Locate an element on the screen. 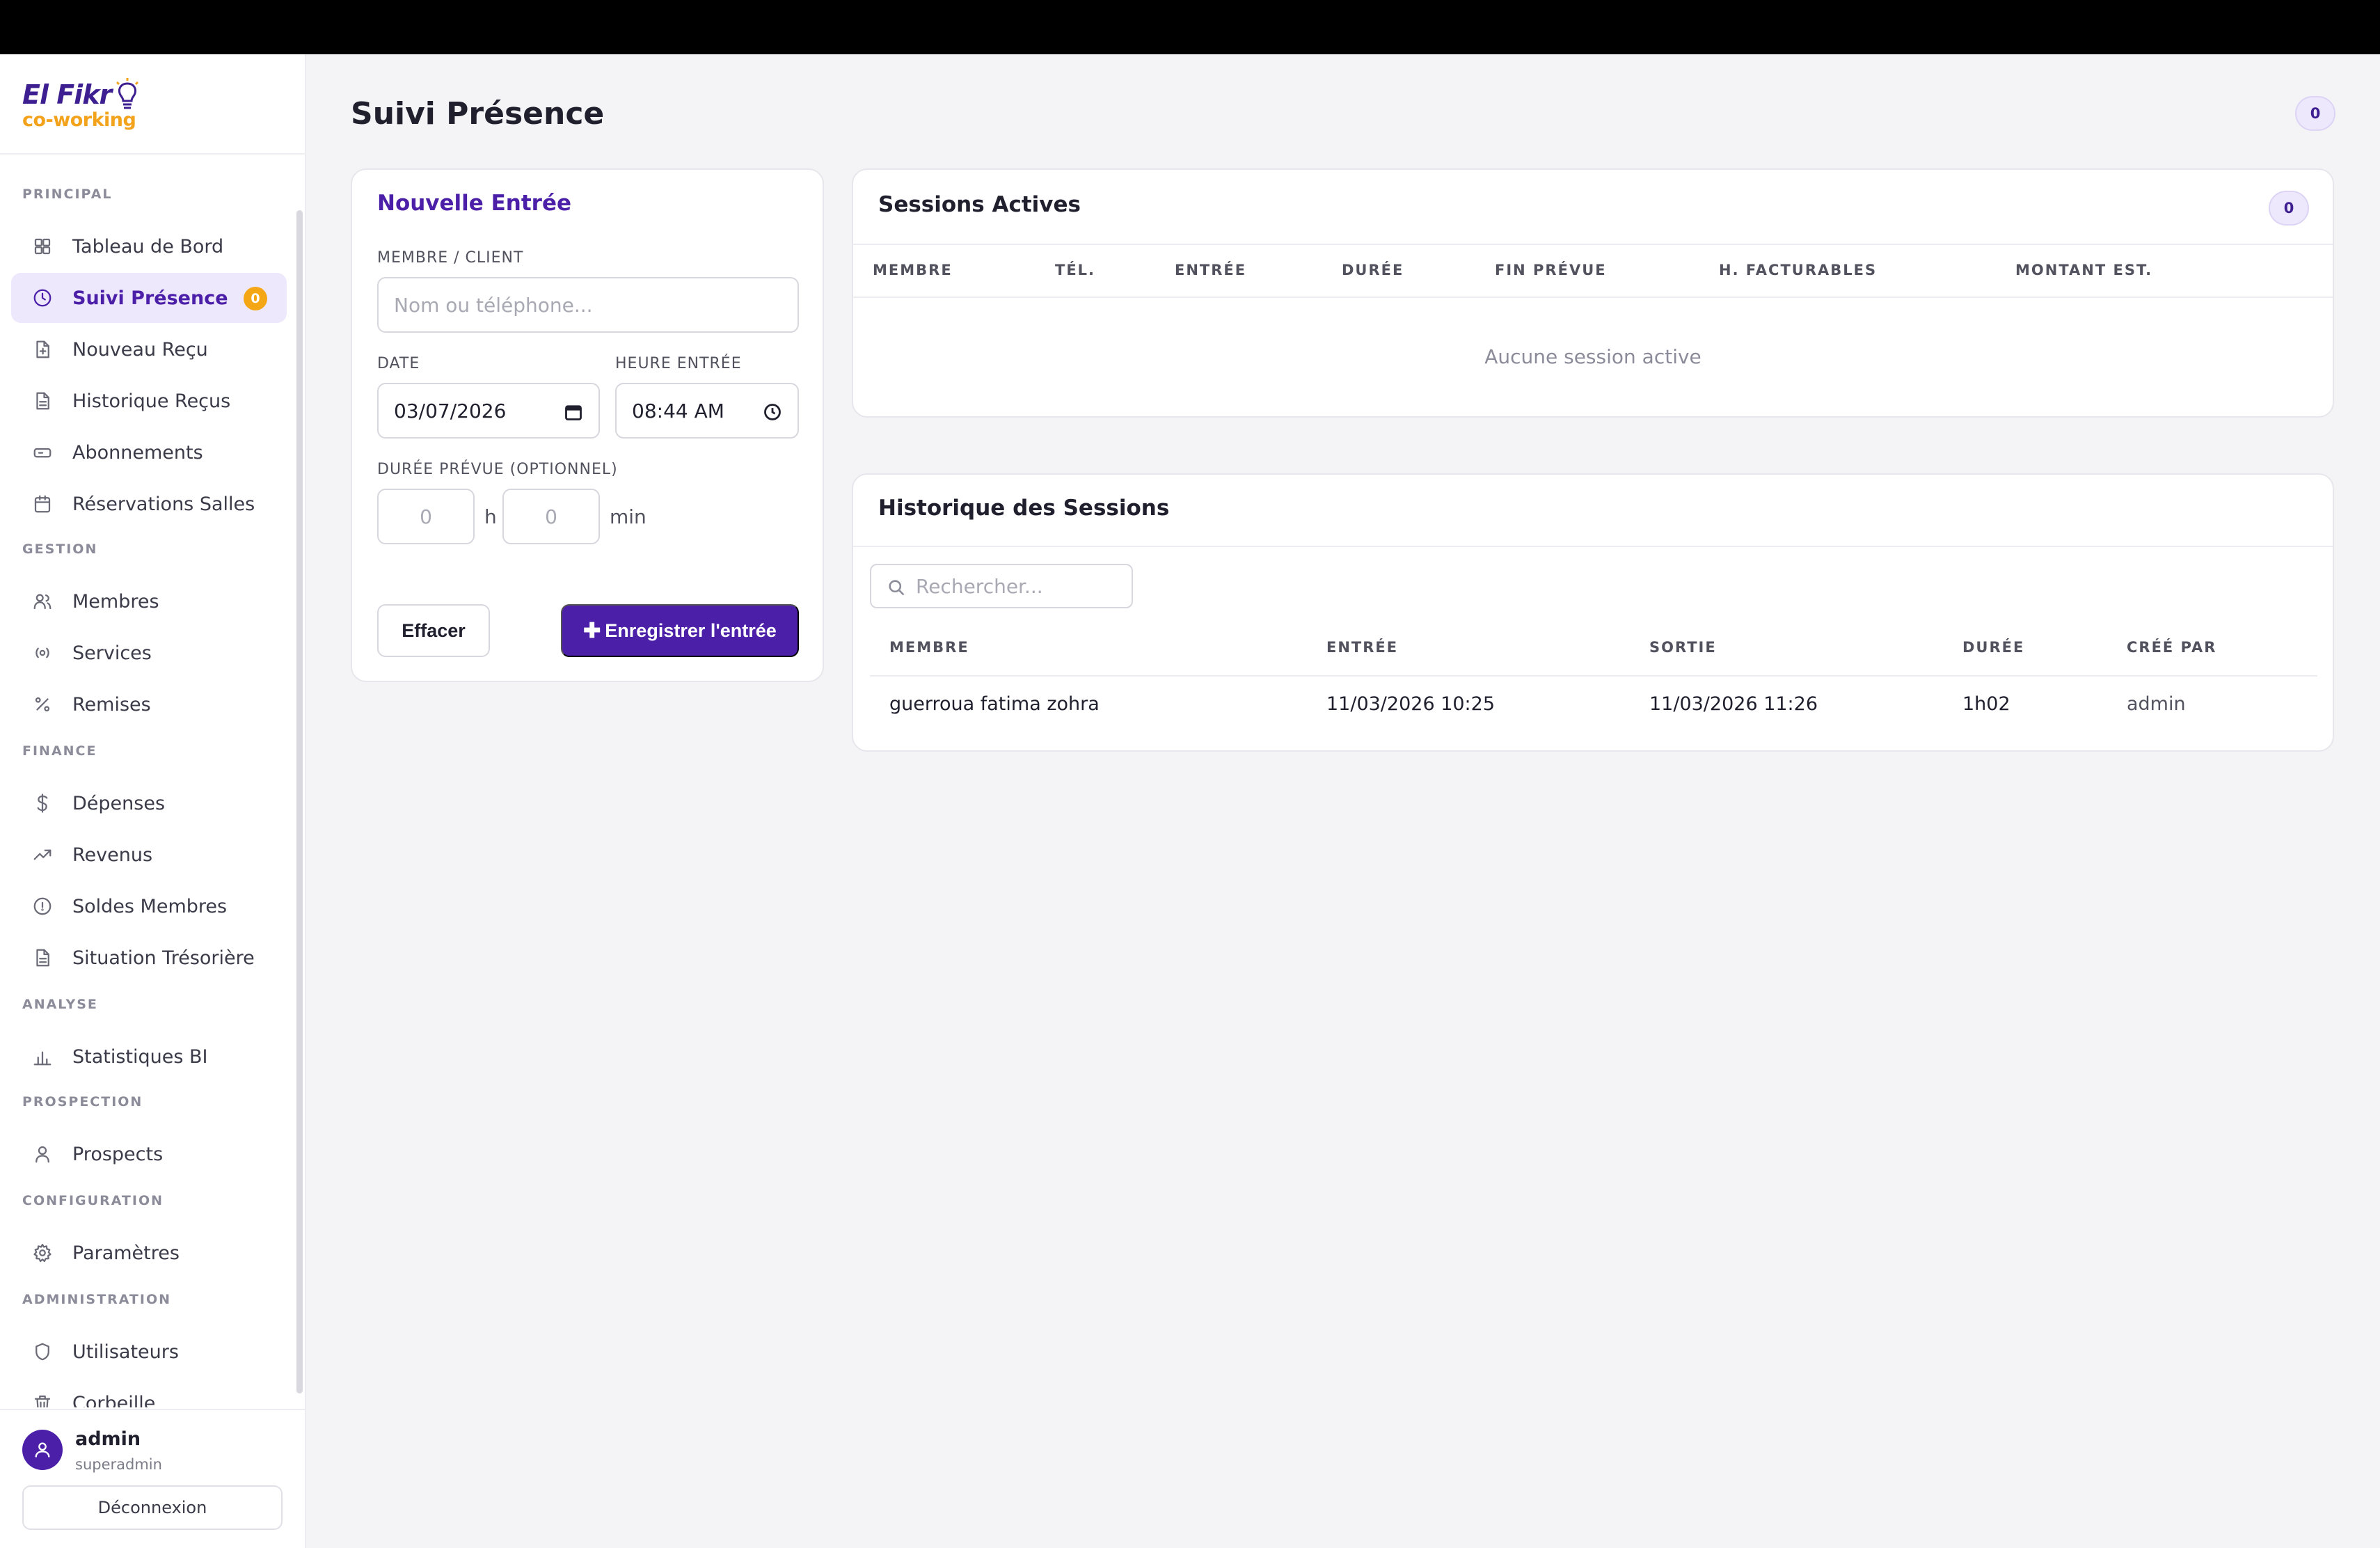 The image size is (2380, 1548). date-label: DATE is located at coordinates (399, 363).